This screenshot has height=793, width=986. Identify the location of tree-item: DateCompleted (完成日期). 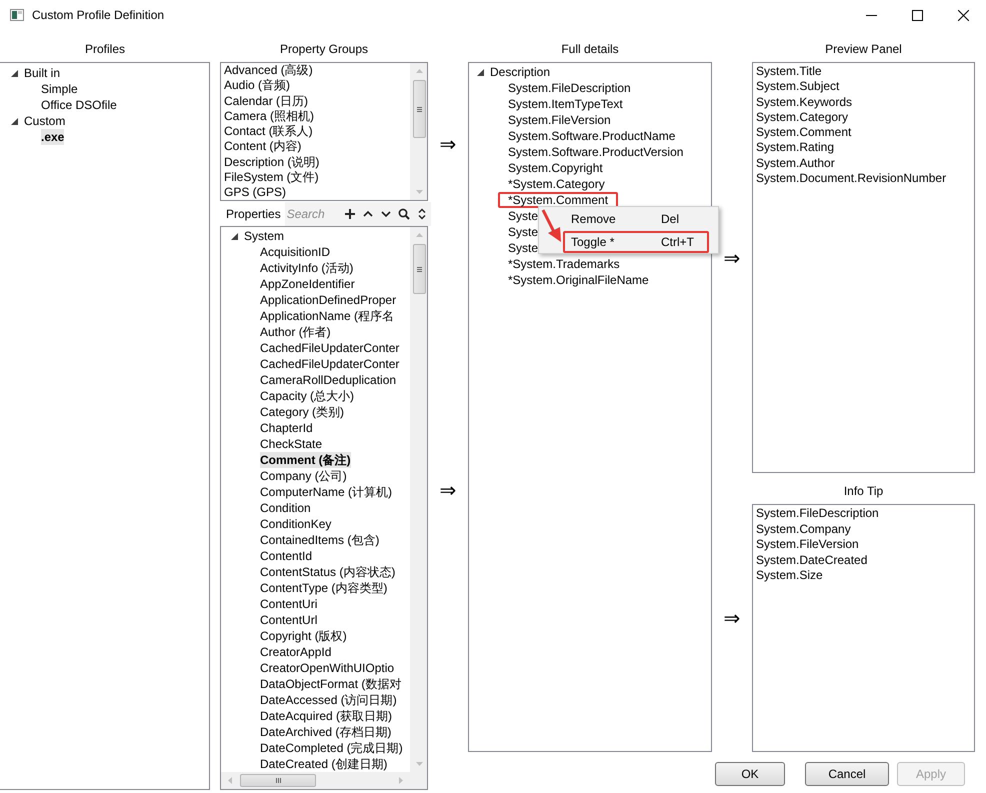
(331, 748).